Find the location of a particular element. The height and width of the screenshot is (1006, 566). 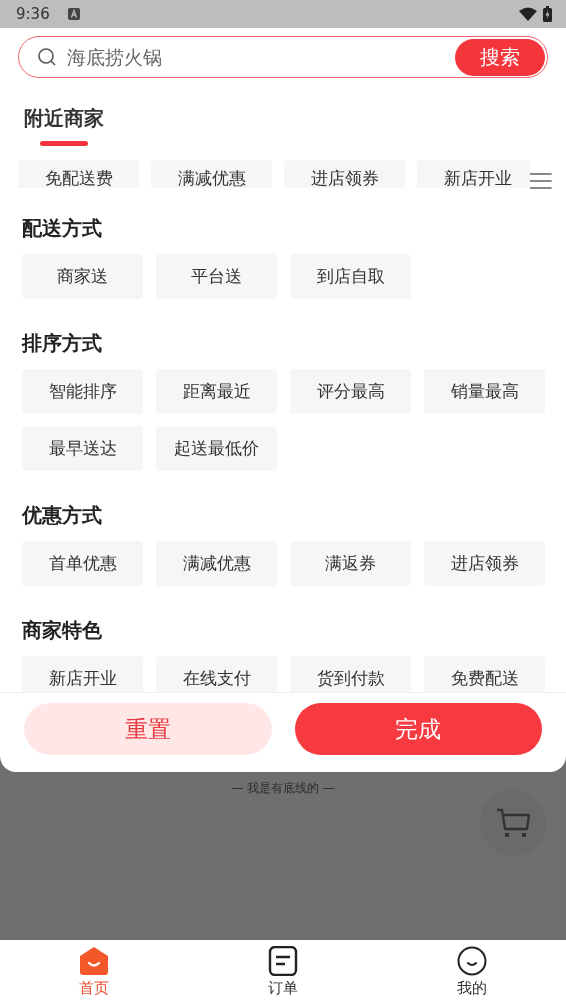

filter-chip: 免配送费 is located at coordinates (78, 174).